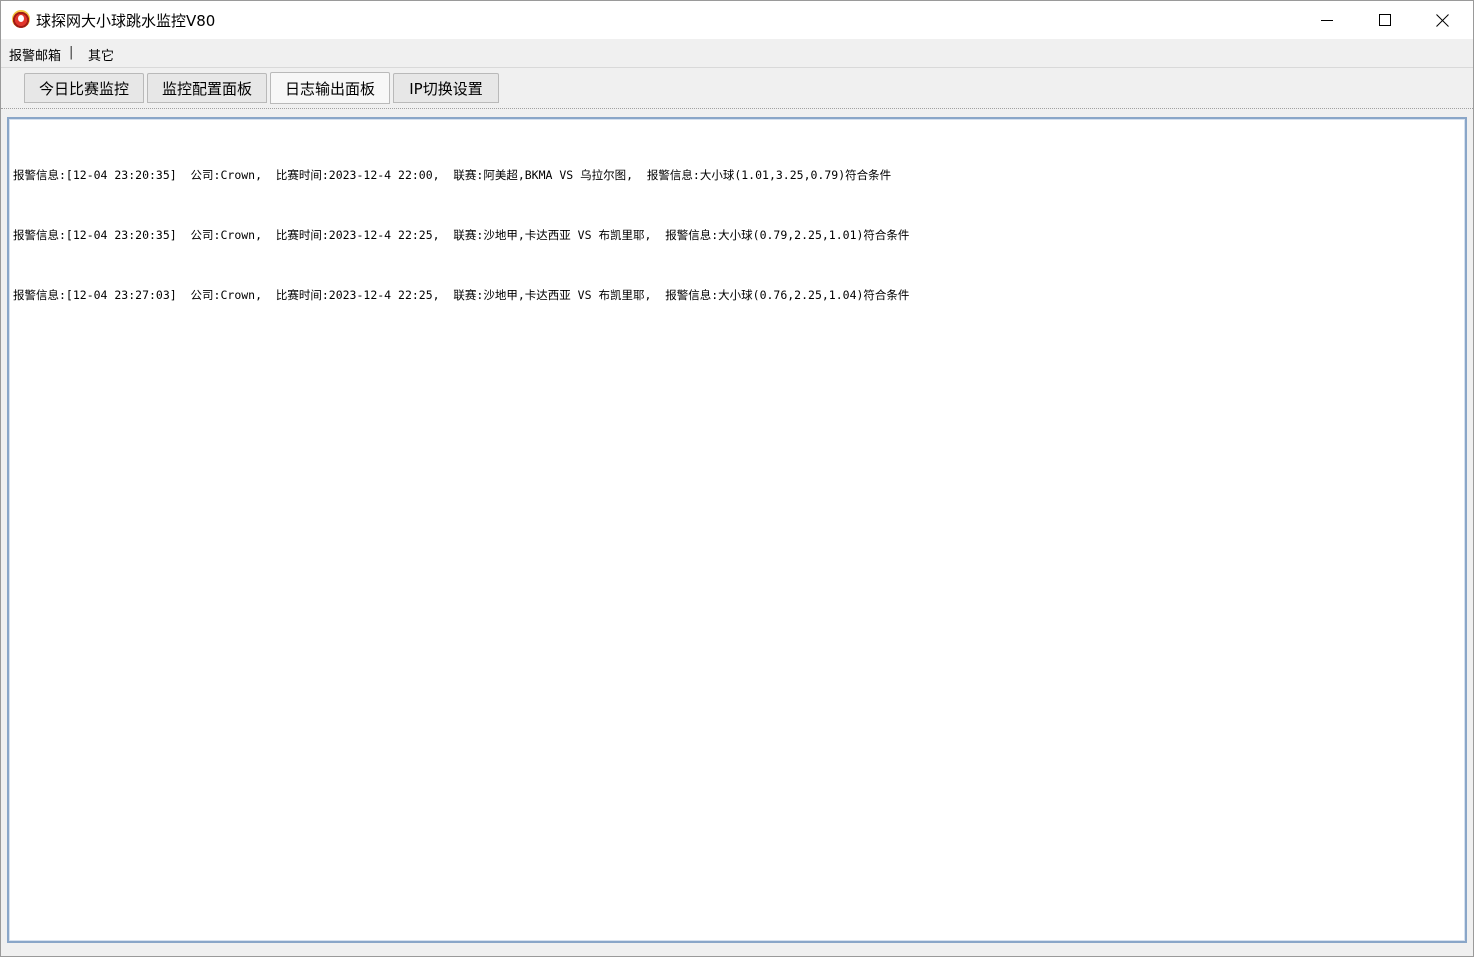 The height and width of the screenshot is (957, 1474). I want to click on close-button, so click(1443, 20).